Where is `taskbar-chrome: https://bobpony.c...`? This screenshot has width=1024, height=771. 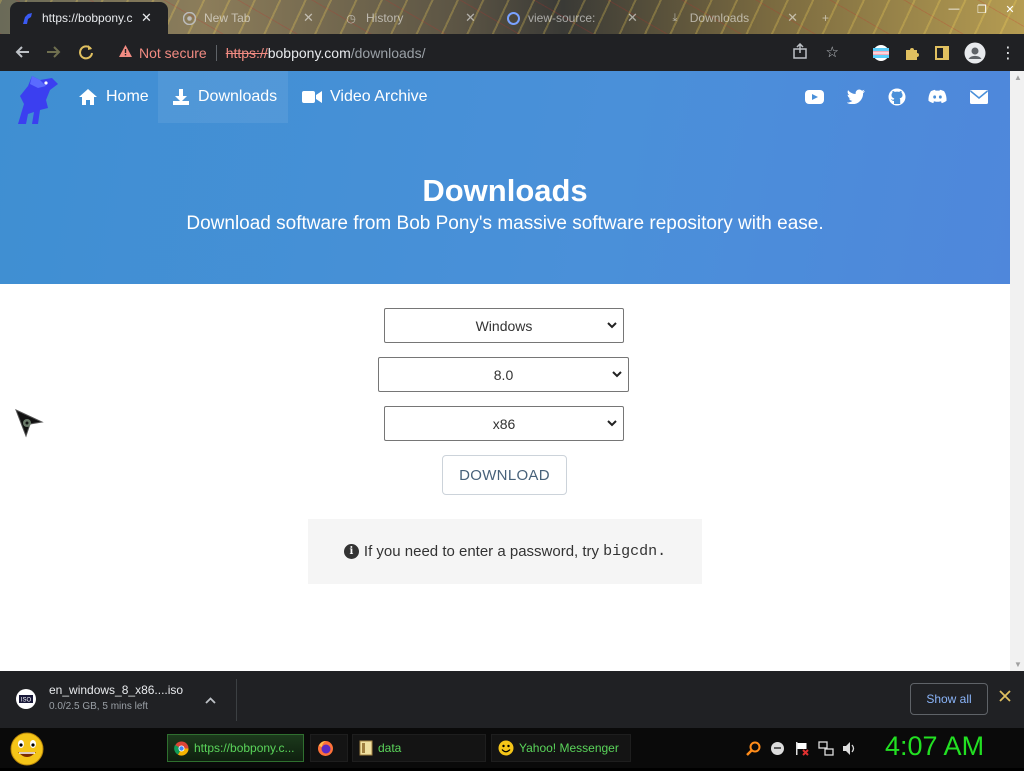
taskbar-chrome: https://bobpony.c... is located at coordinates (235, 748).